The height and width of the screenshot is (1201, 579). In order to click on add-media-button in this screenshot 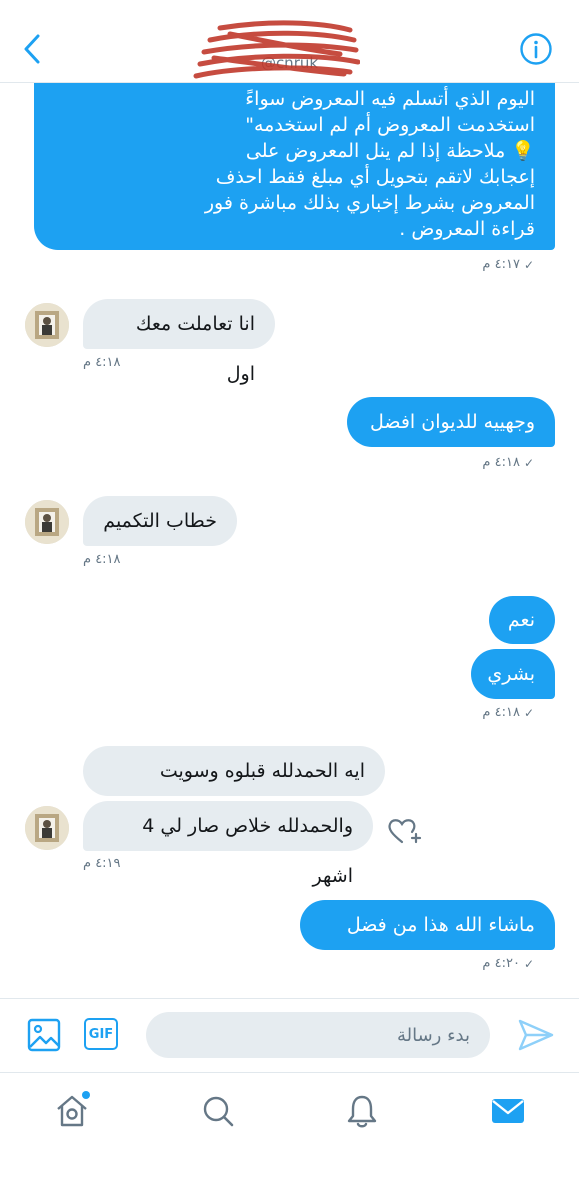, I will do `click(44, 1035)`.